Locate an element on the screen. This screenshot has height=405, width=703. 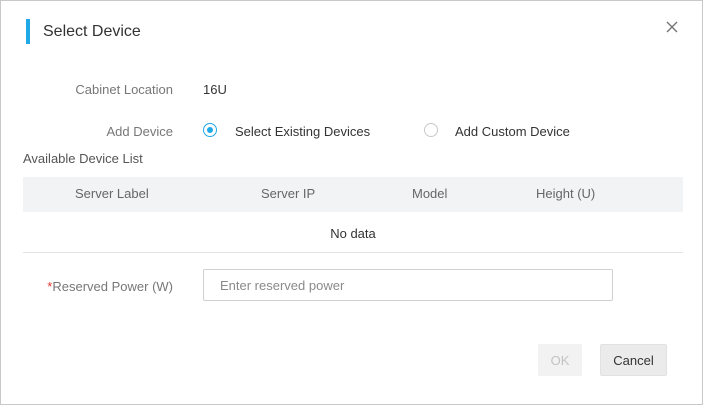
close-icon is located at coordinates (672, 27).